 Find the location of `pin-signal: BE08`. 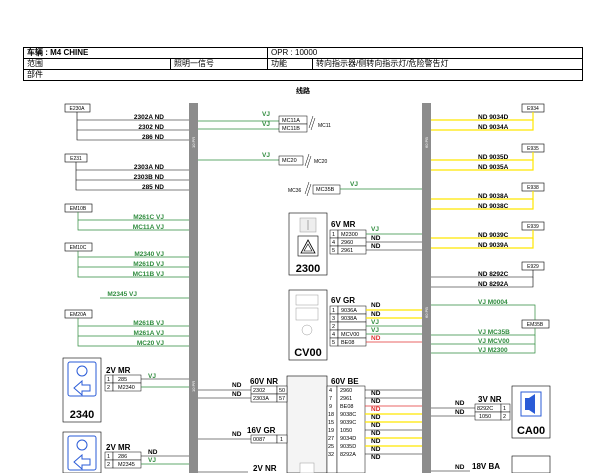

pin-signal: BE08 is located at coordinates (346, 407).